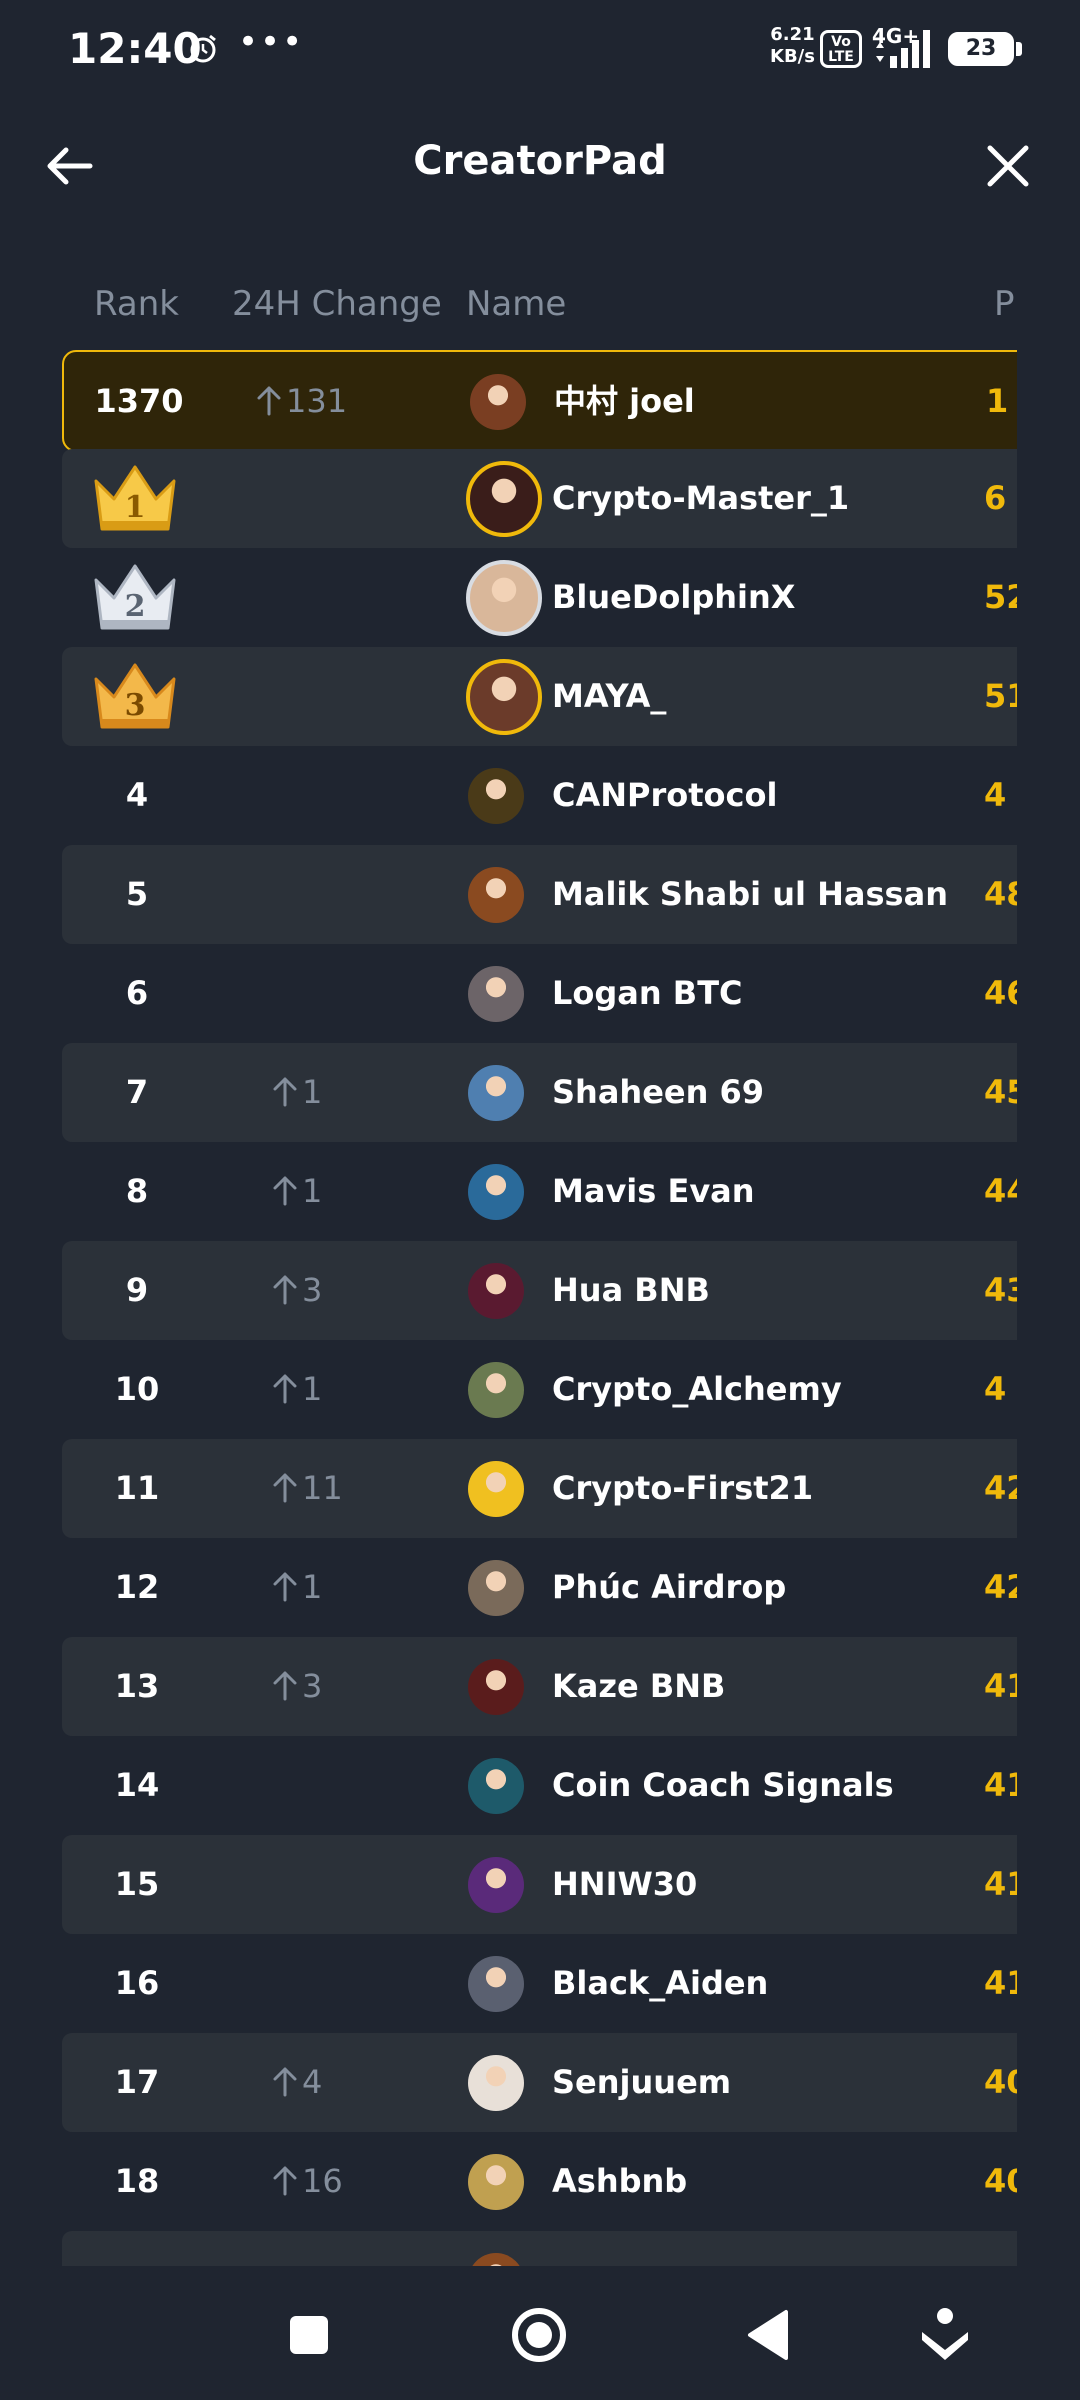 The image size is (1080, 2400). Describe the element at coordinates (297, 1092) in the screenshot. I see `rank-change: 1` at that location.